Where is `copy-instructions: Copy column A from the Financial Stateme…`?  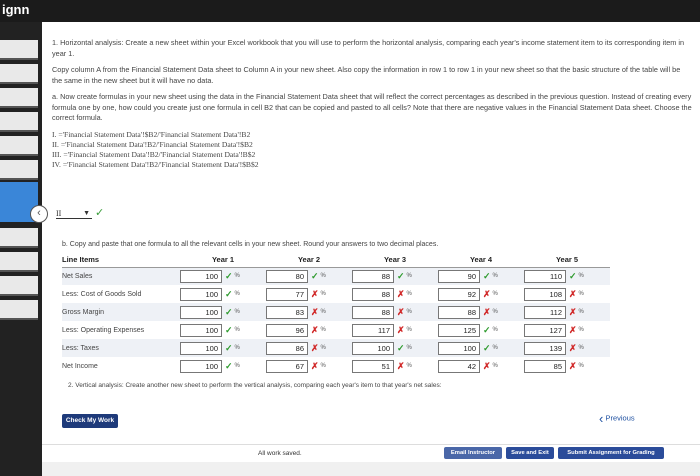
copy-instructions: Copy column A from the Financial Stateme… is located at coordinates (366, 75).